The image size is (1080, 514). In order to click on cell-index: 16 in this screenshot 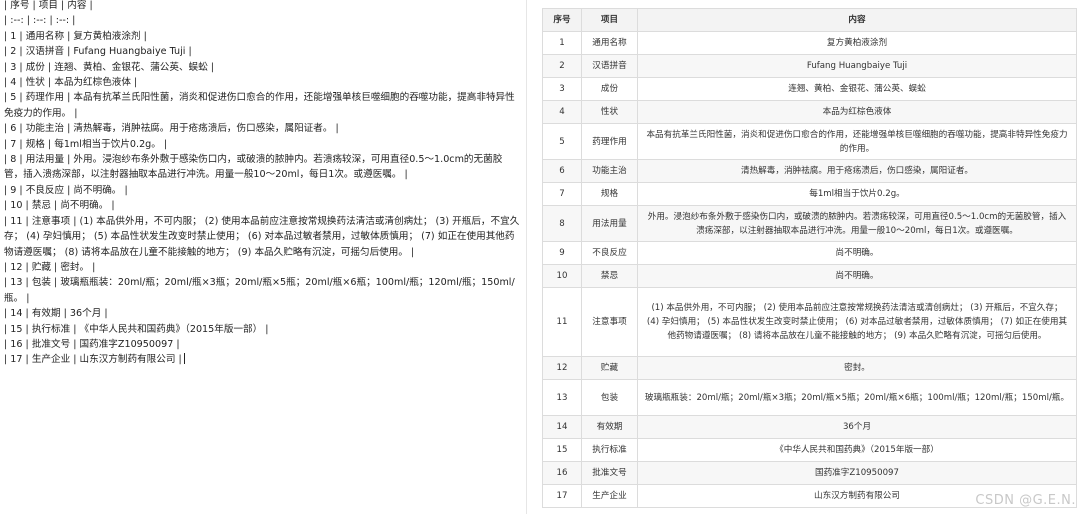, I will do `click(562, 473)`.